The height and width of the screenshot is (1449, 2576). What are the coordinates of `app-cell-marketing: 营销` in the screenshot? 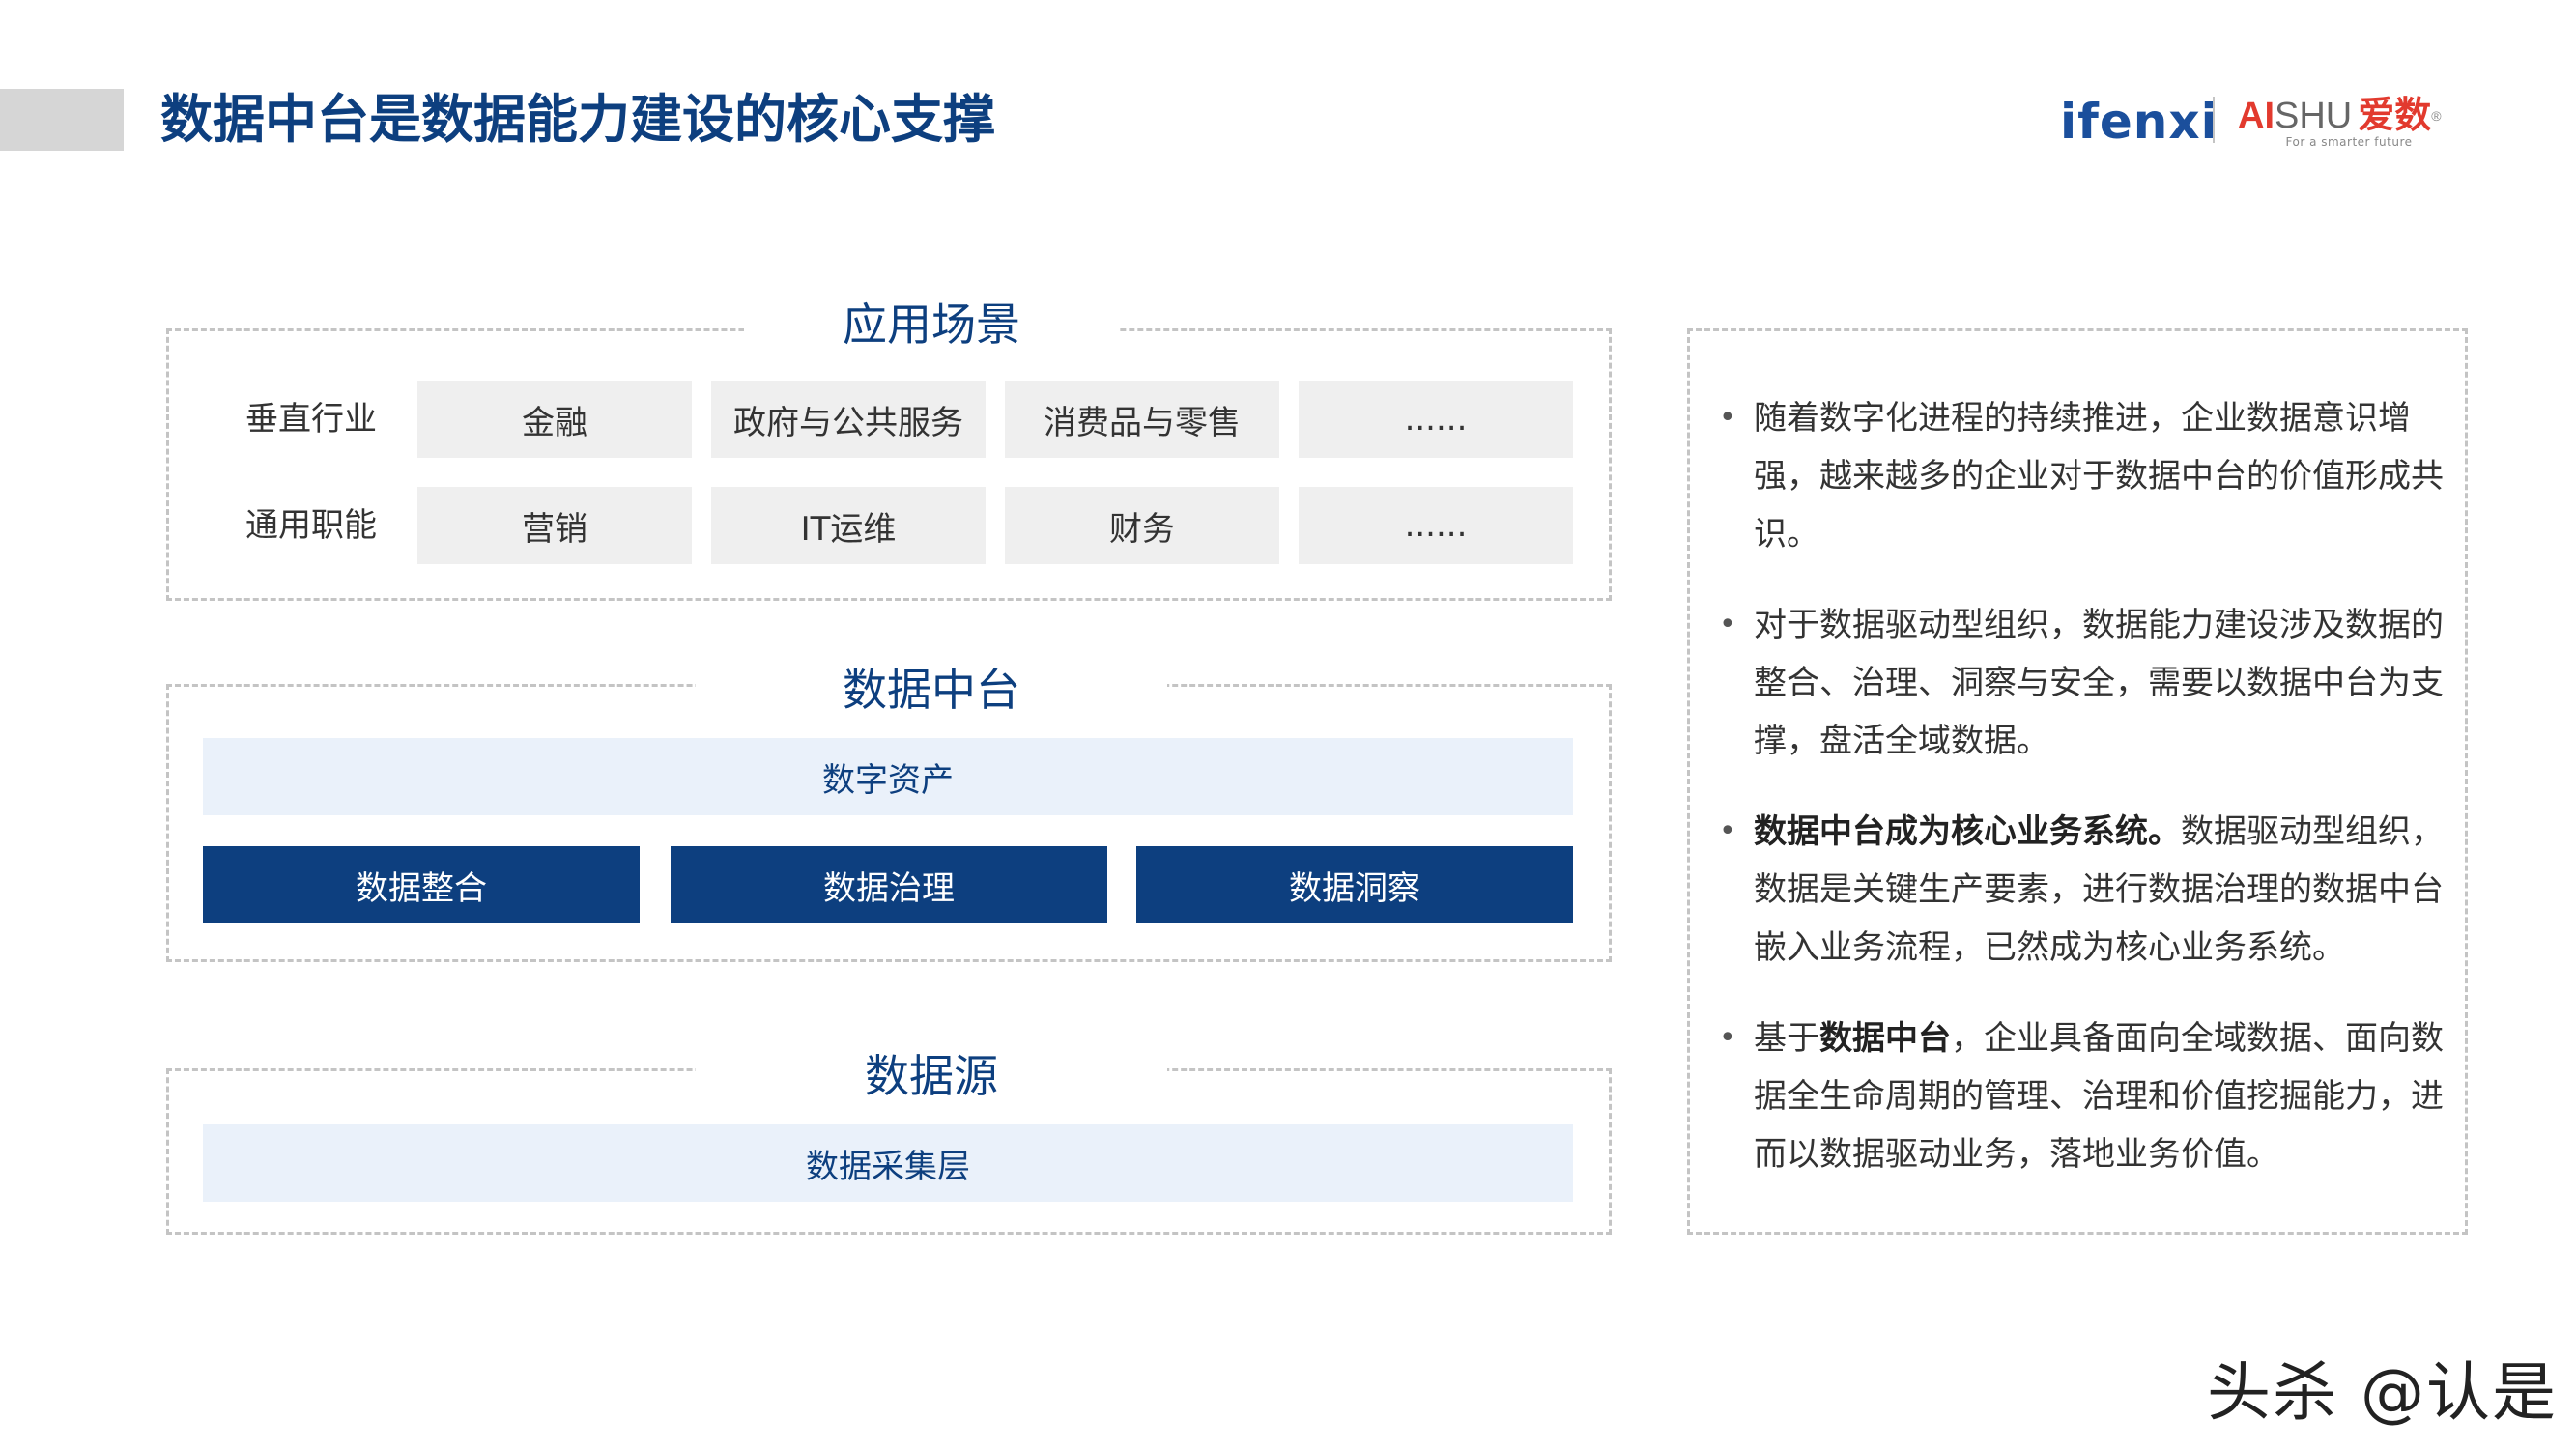 It's located at (555, 525).